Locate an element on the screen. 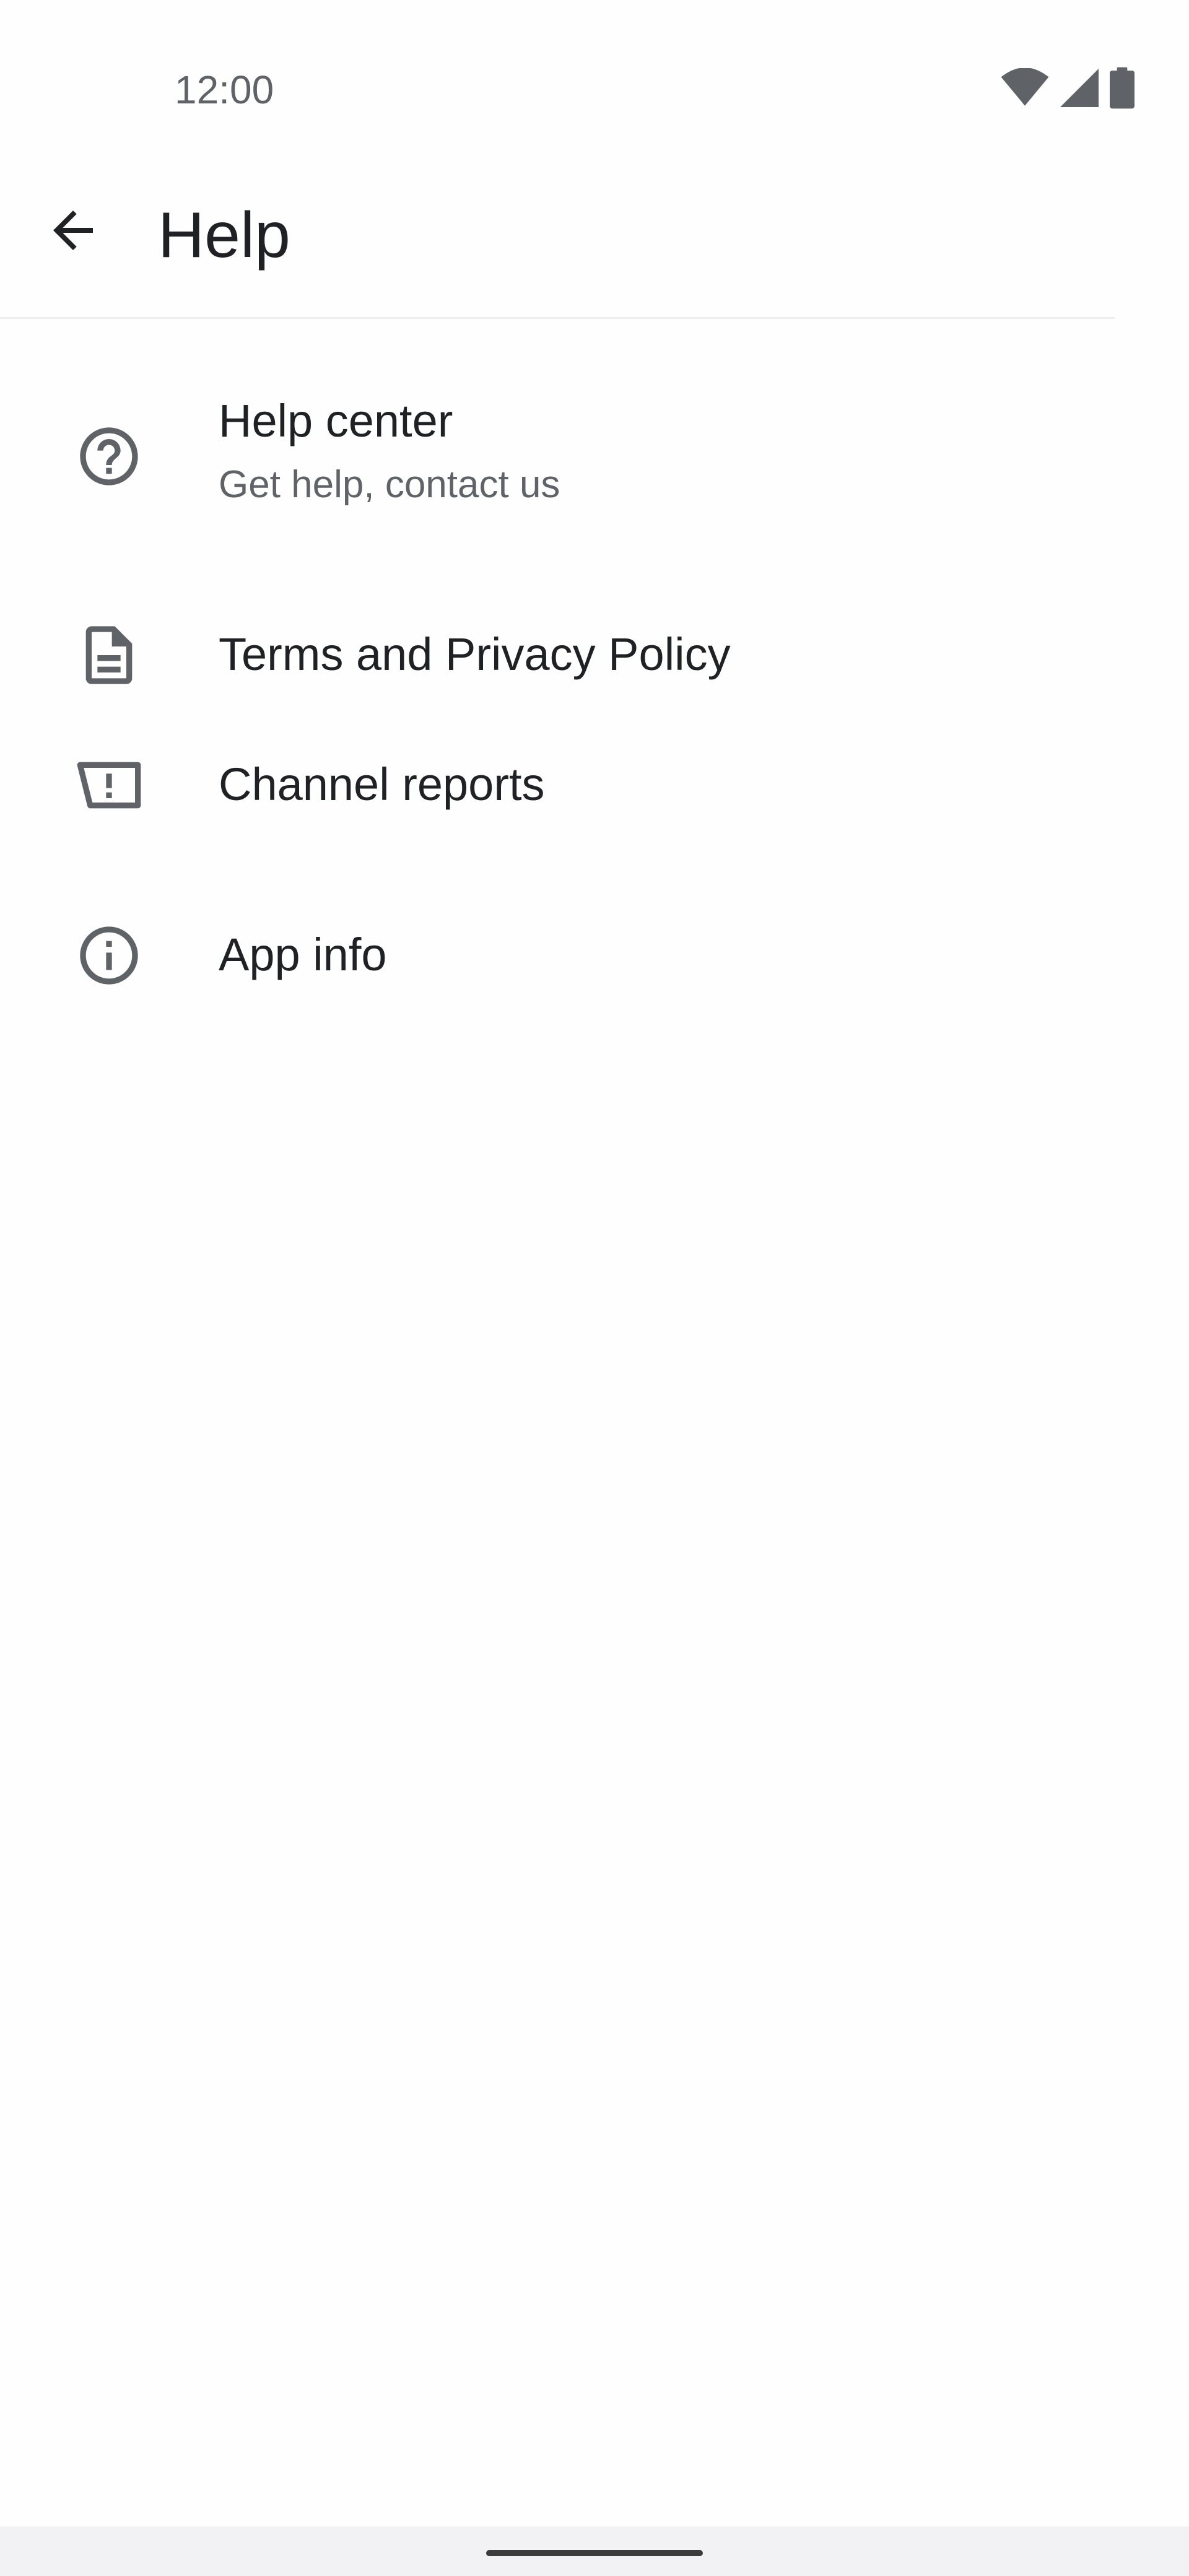 The height and width of the screenshot is (2576, 1189). menu-item-text: App info is located at coordinates (303, 955).